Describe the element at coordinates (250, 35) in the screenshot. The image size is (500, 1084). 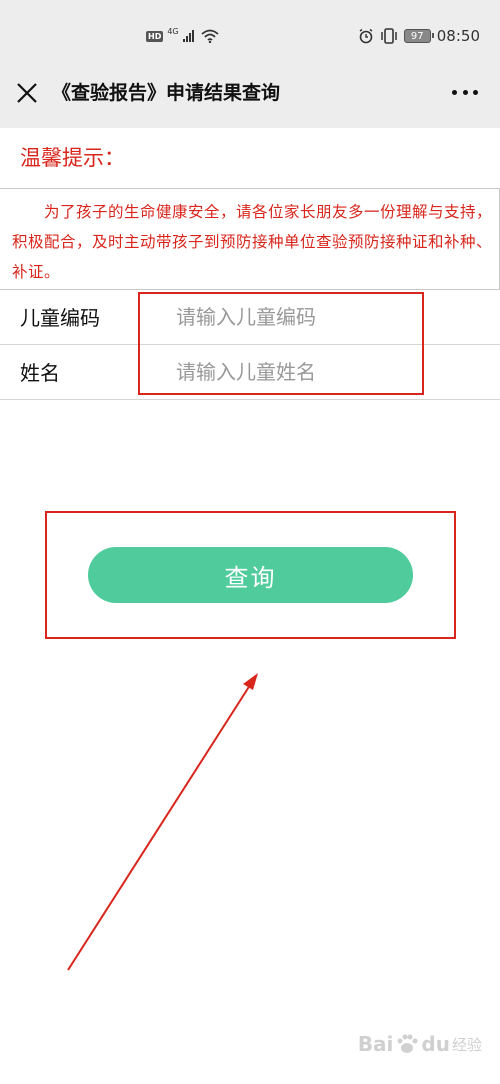
I see `status-bar: HD 4G 97 08:50` at that location.